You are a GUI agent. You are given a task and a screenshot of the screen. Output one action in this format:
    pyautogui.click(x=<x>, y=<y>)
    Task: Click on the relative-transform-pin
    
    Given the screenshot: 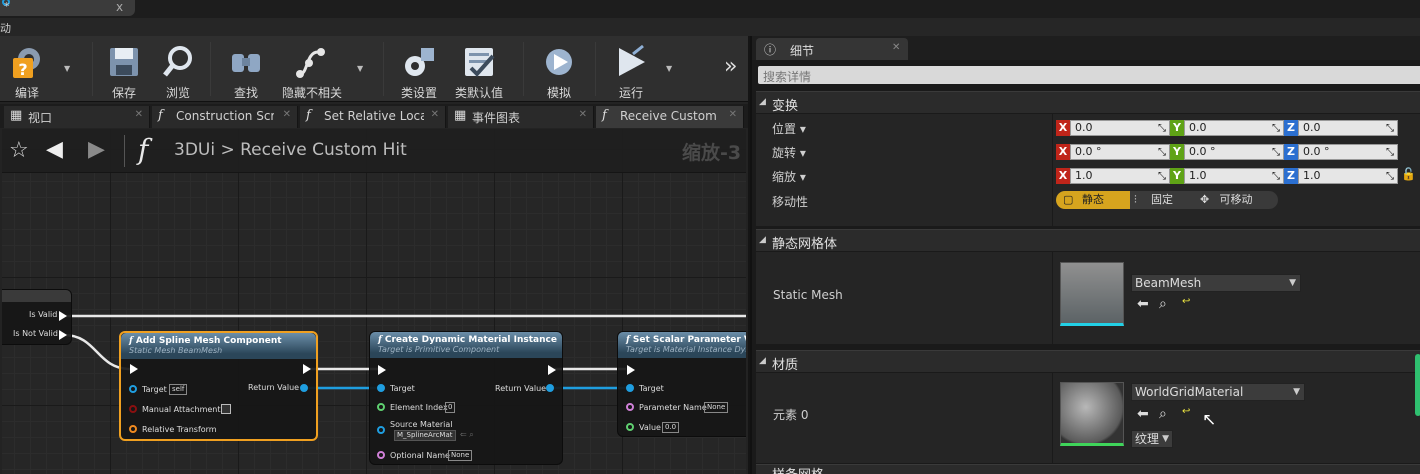 What is the action you would take?
    pyautogui.click(x=133, y=429)
    